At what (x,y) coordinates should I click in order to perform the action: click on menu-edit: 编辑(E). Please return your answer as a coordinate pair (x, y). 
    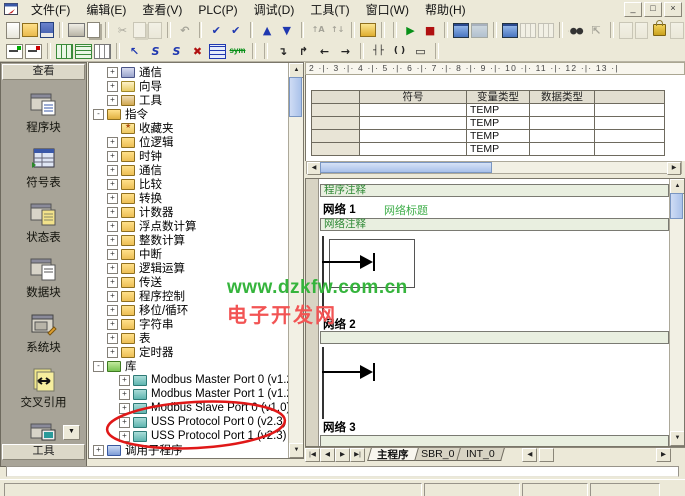
    Looking at the image, I should click on (106, 9).